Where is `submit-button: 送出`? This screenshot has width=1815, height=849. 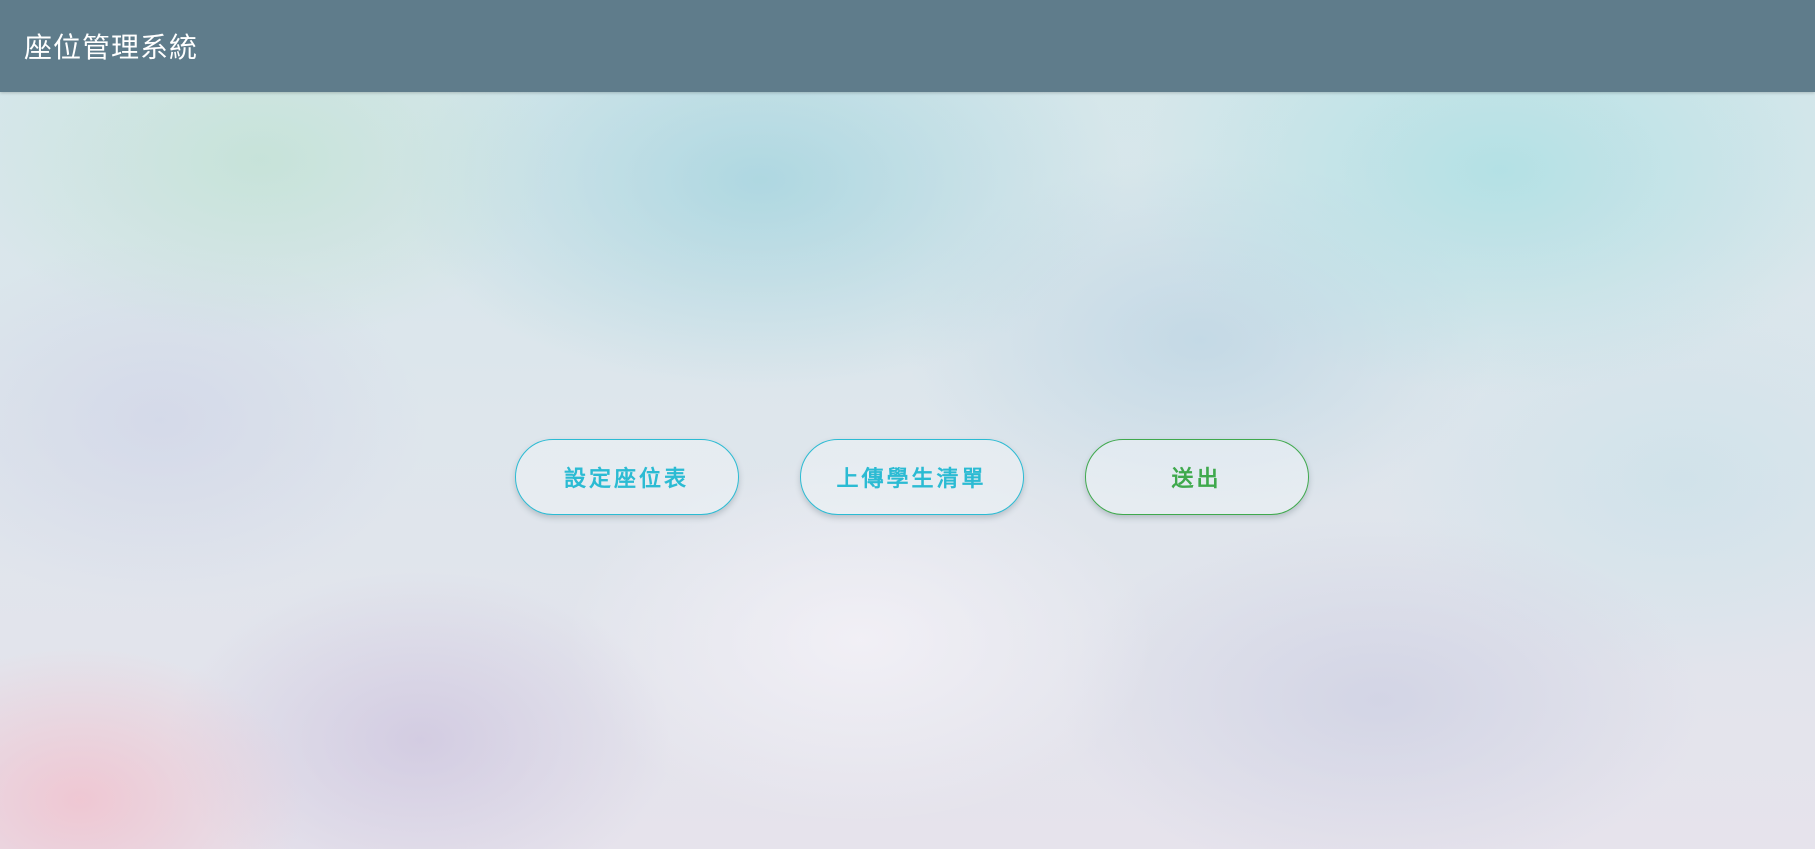 submit-button: 送出 is located at coordinates (1196, 477).